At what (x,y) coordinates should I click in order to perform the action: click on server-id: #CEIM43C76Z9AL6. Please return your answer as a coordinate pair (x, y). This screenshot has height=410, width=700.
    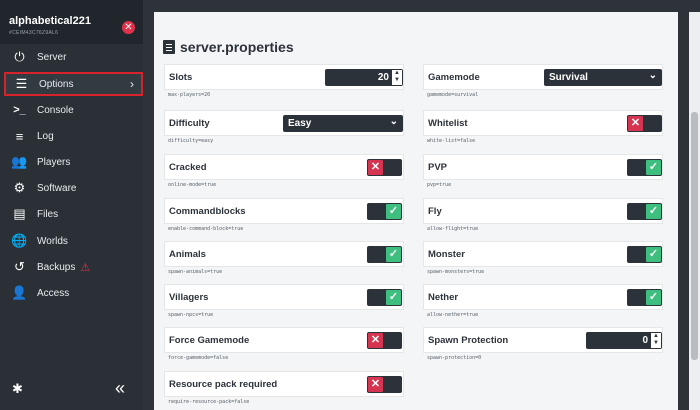
    Looking at the image, I should click on (34, 33).